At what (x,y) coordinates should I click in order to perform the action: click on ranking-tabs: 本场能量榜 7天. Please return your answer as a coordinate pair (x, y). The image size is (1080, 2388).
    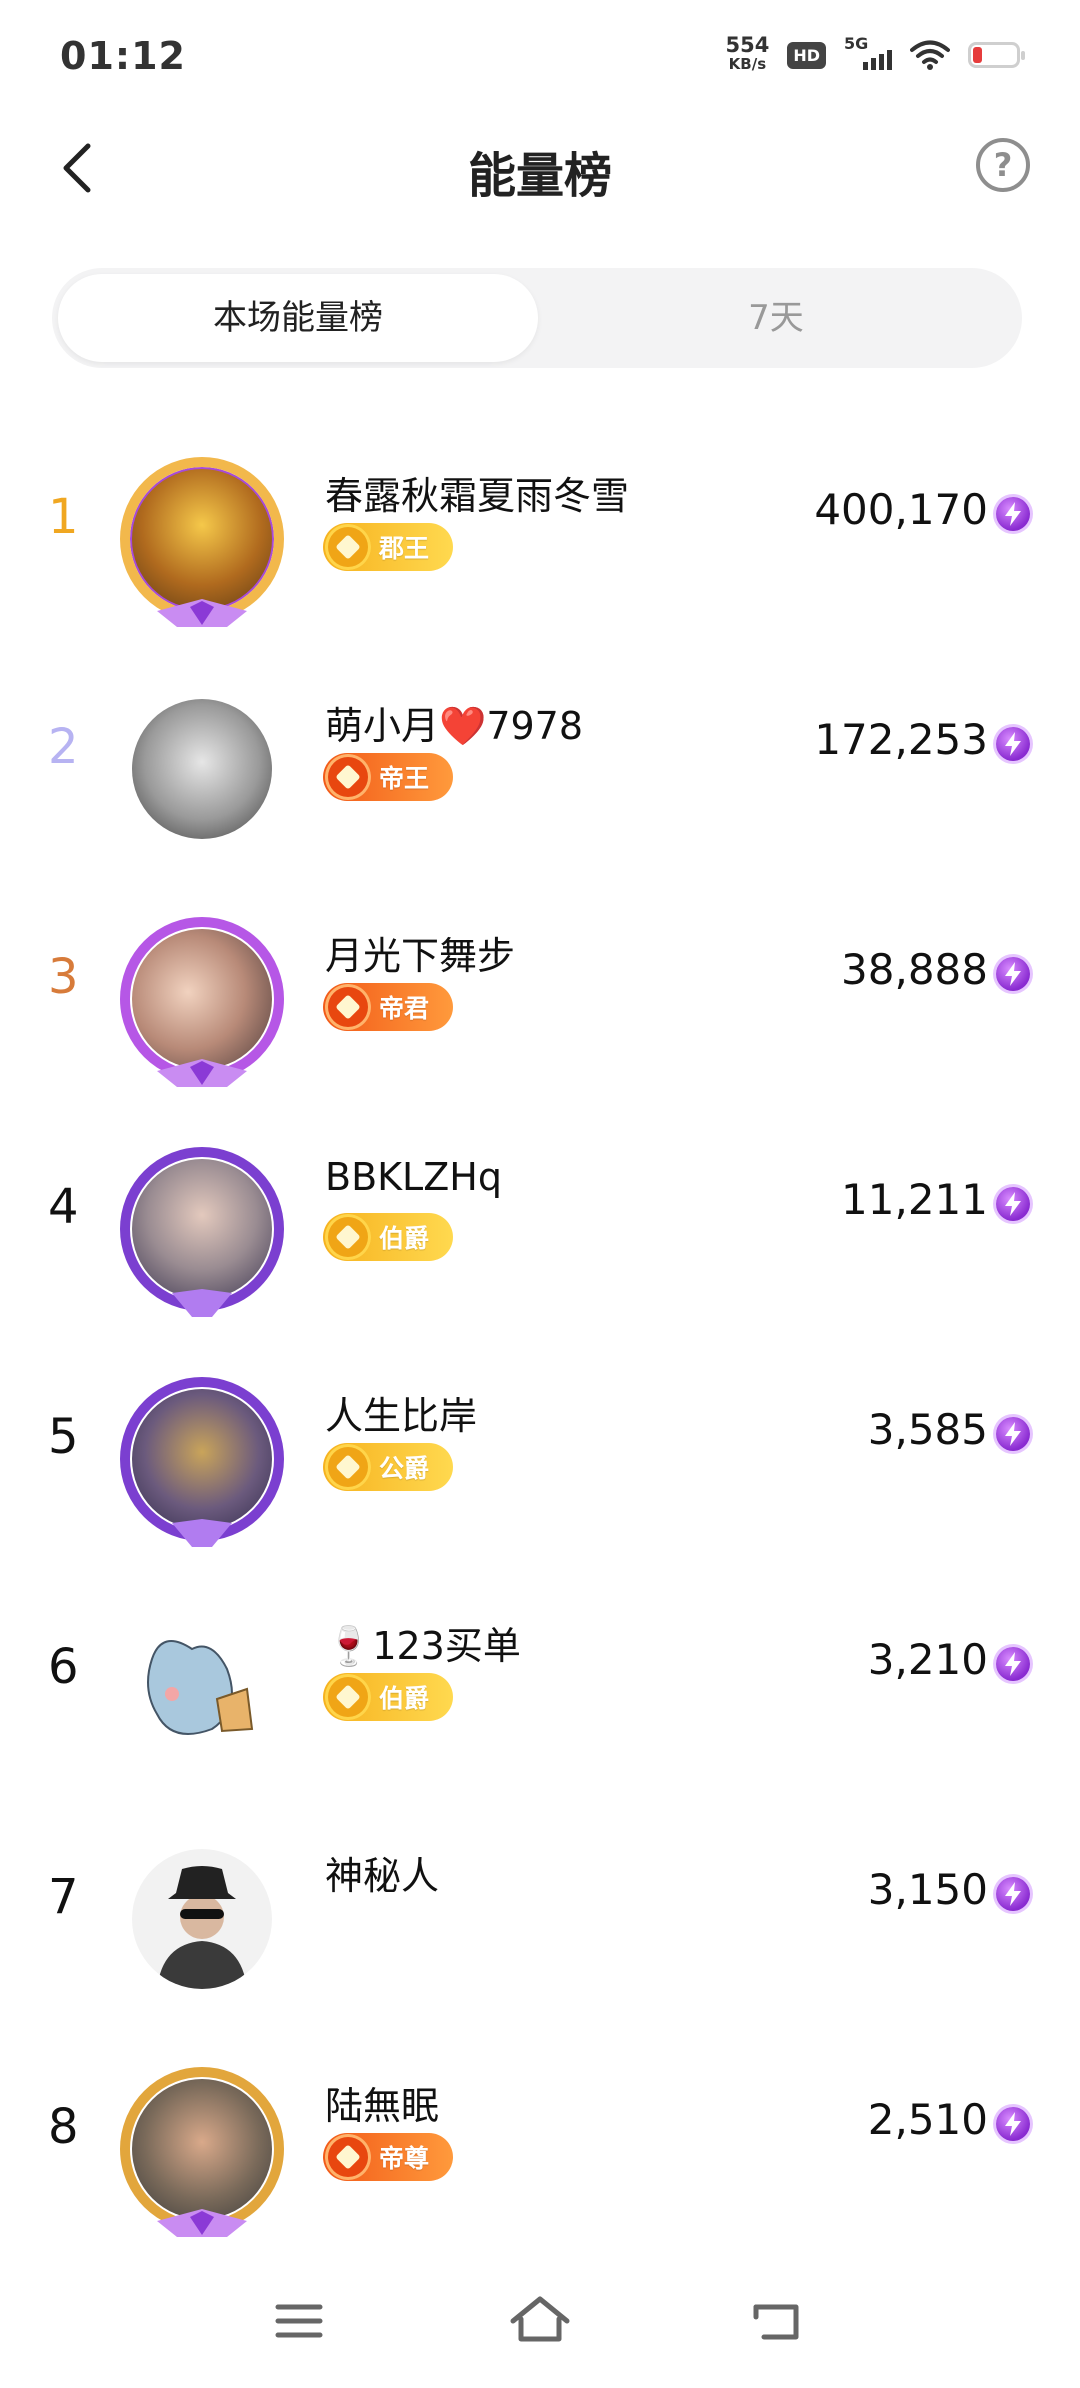
    Looking at the image, I should click on (537, 318).